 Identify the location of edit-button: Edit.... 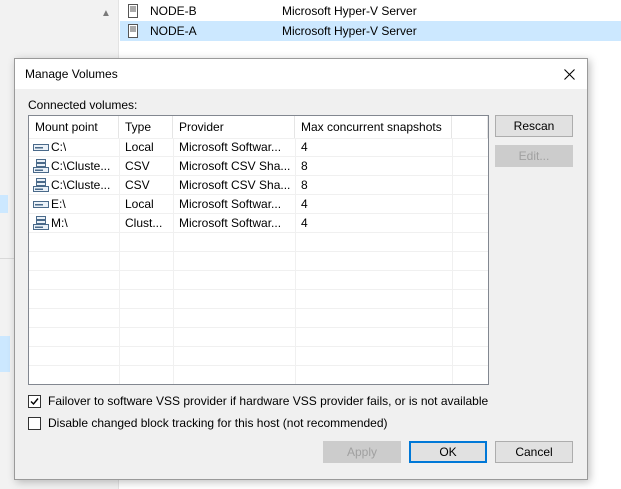
(534, 156).